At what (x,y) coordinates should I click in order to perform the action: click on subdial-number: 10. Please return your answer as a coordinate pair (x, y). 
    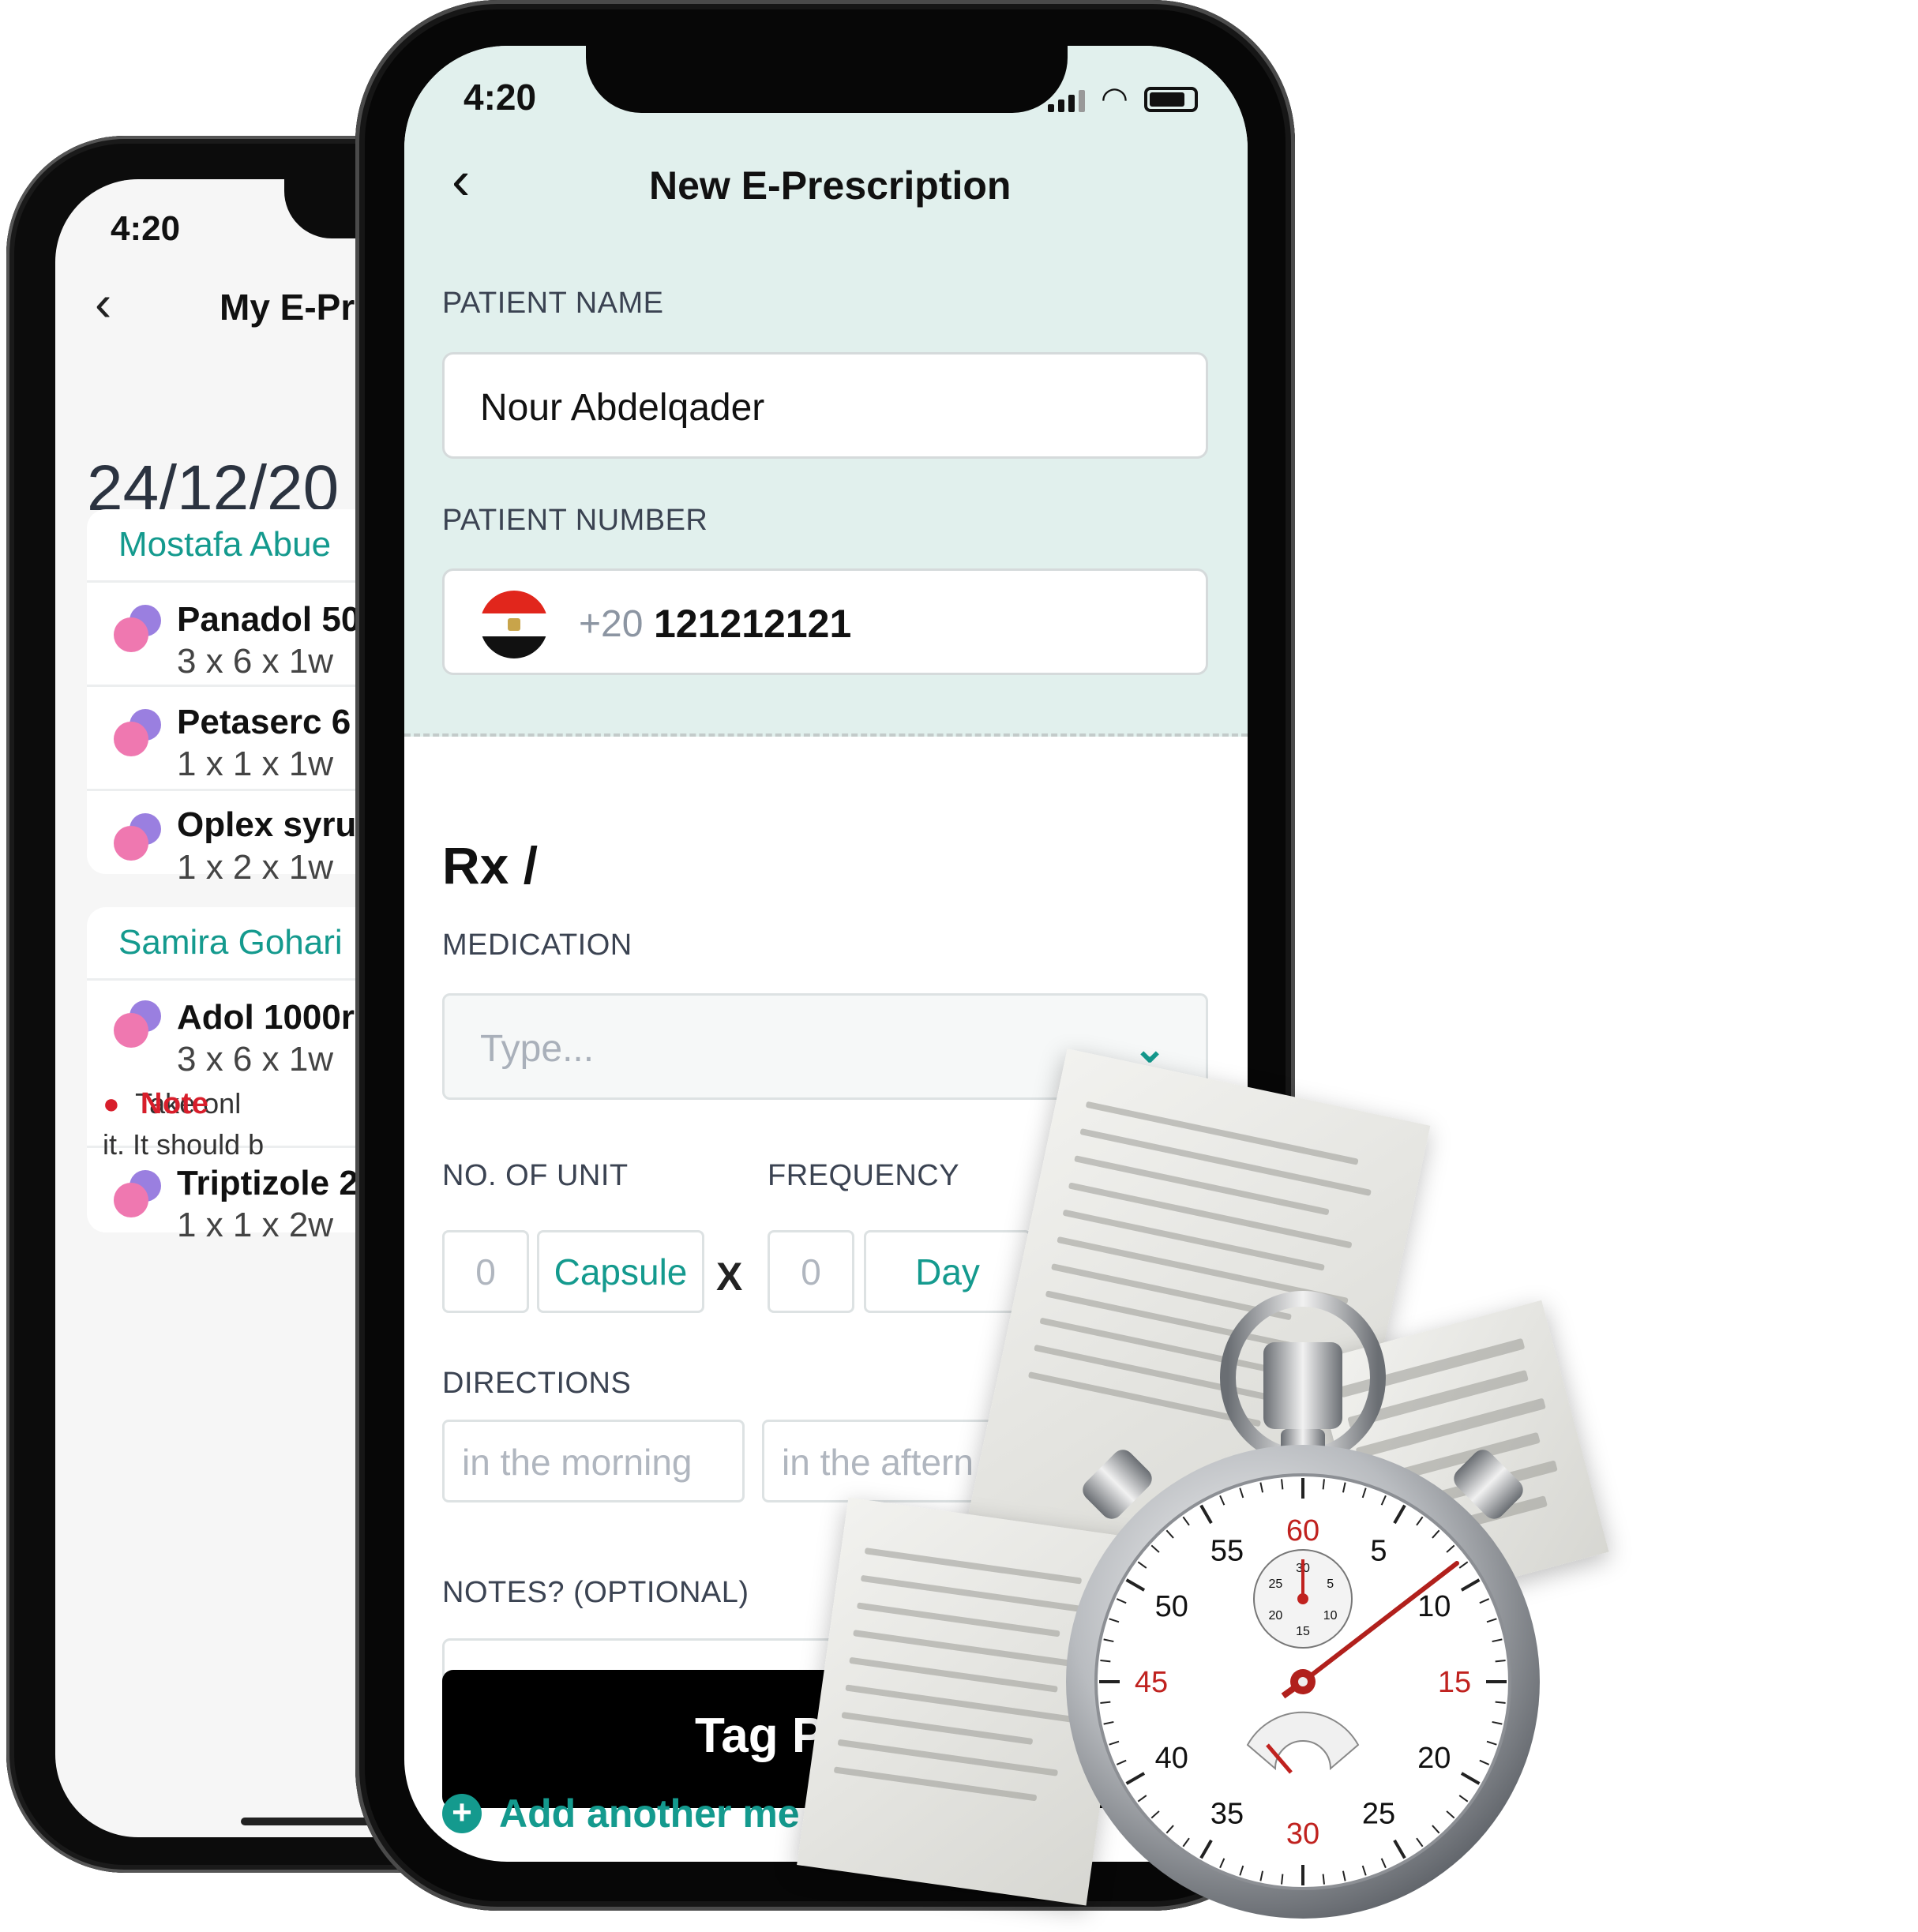
    Looking at the image, I should click on (1330, 1616).